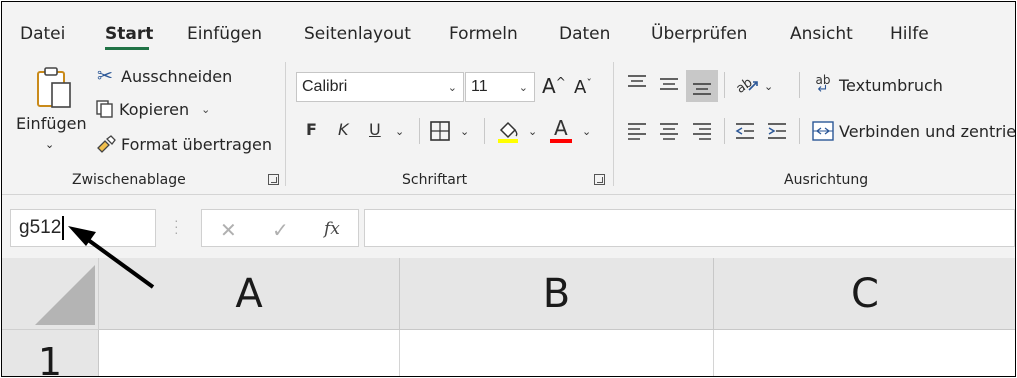 This screenshot has width=1017, height=378. I want to click on font-dialog-launcher-icon, so click(599, 179).